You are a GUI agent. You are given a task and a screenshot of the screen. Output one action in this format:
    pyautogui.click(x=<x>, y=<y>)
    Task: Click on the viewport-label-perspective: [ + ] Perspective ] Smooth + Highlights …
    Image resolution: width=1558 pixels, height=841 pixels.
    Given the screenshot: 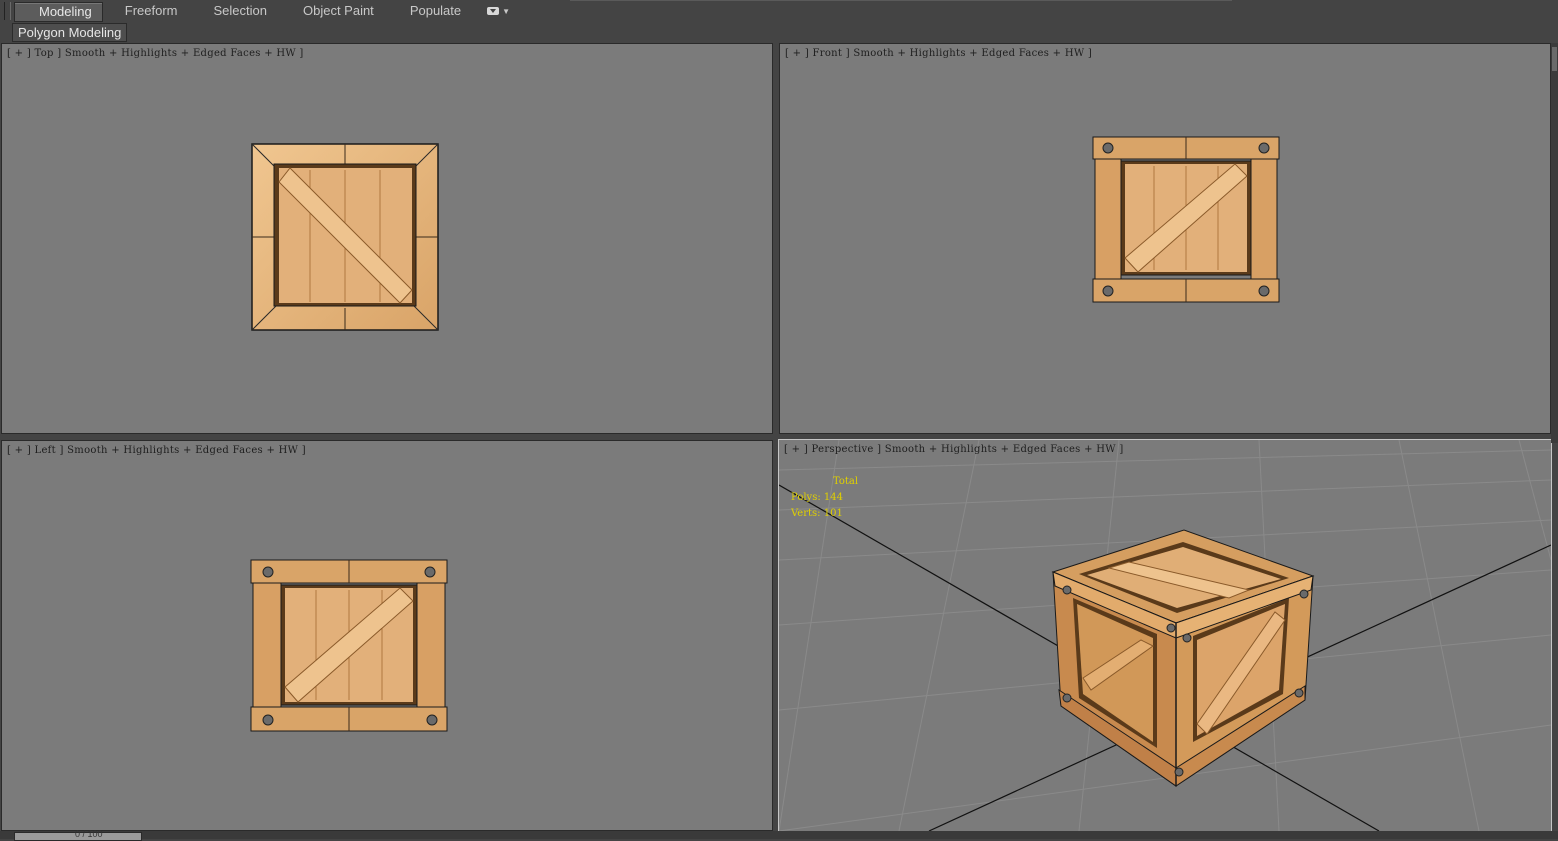 What is the action you would take?
    pyautogui.click(x=954, y=449)
    